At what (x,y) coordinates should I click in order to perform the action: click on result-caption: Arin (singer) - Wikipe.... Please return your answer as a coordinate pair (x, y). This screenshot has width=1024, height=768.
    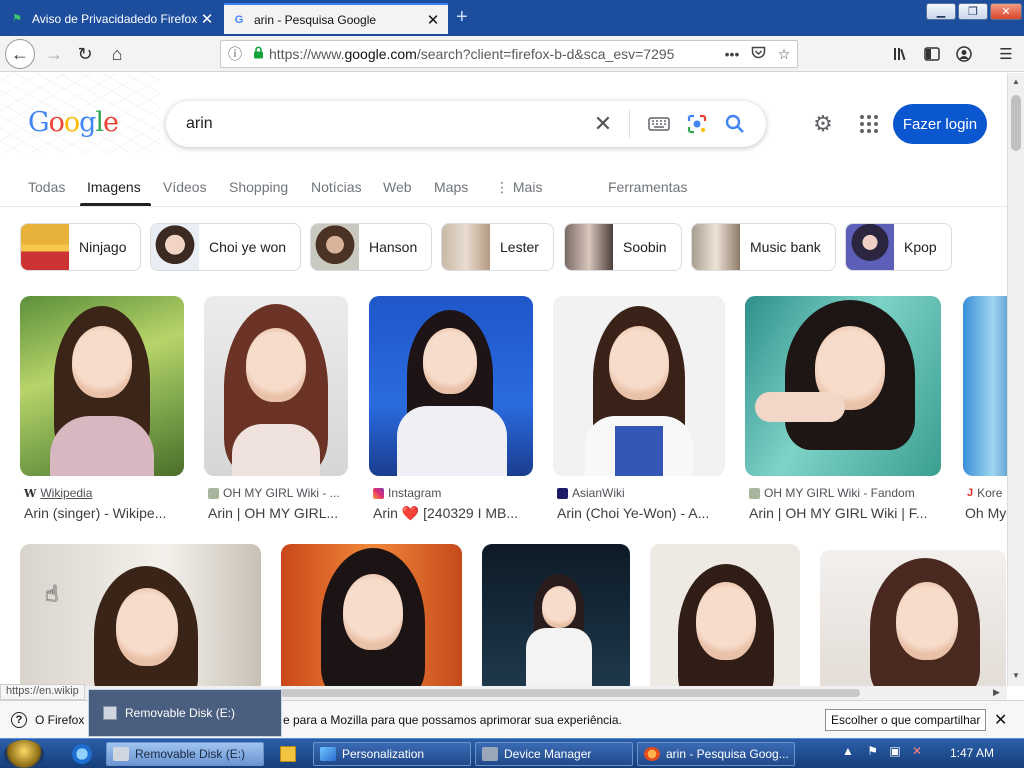
    Looking at the image, I should click on (104, 513).